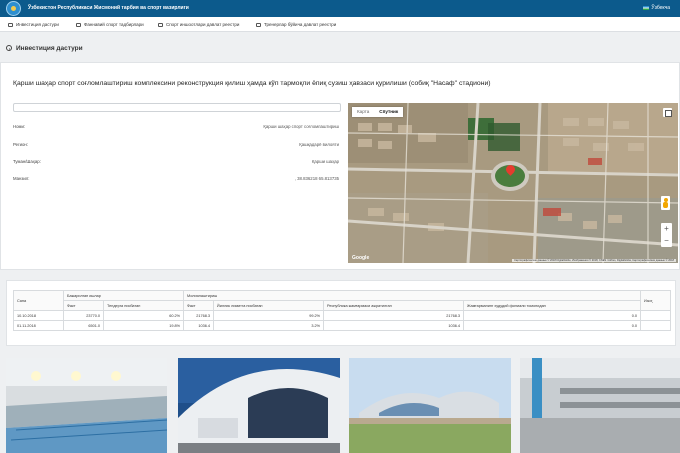  Describe the element at coordinates (19, 126) in the screenshot. I see `field-label-name: Номи:` at that location.